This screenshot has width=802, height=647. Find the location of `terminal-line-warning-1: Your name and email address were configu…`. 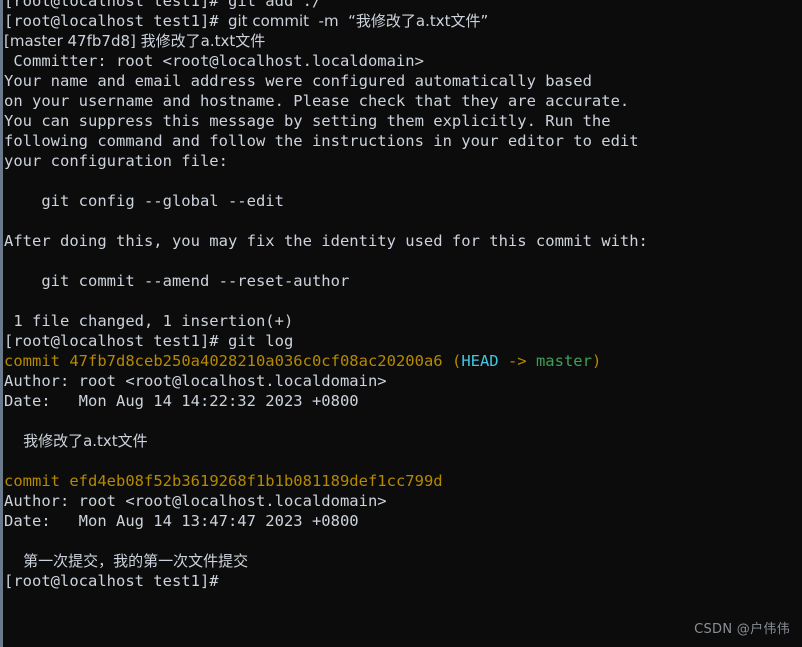

terminal-line-warning-1: Your name and email address were configu… is located at coordinates (402, 81).